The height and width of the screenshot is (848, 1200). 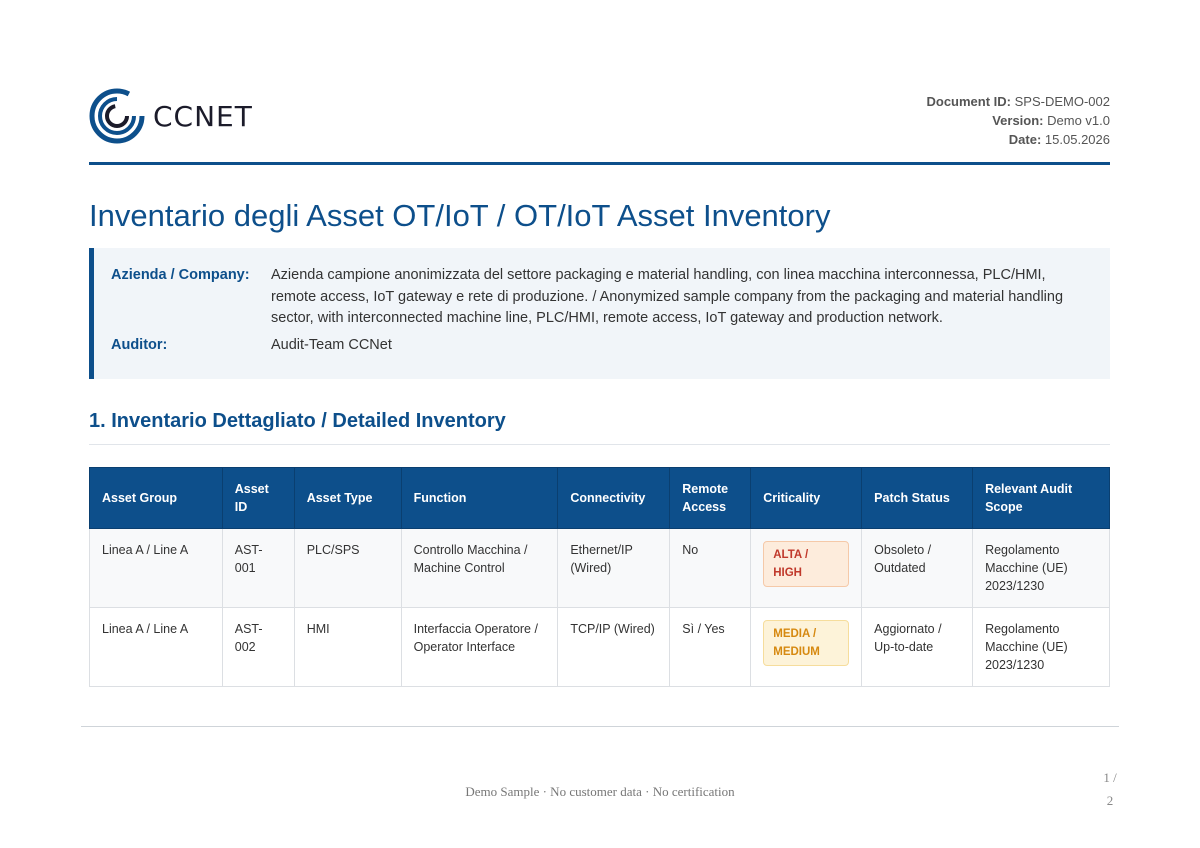 I want to click on criticality-badge: ALTA / HIGH, so click(x=806, y=564).